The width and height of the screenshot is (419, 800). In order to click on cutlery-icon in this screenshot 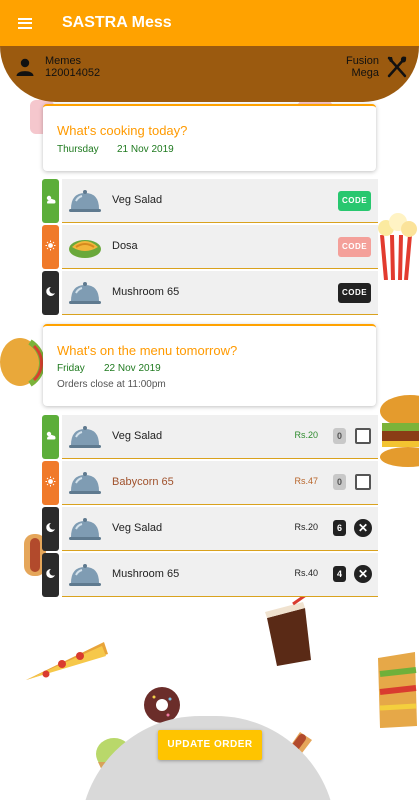, I will do `click(397, 67)`.